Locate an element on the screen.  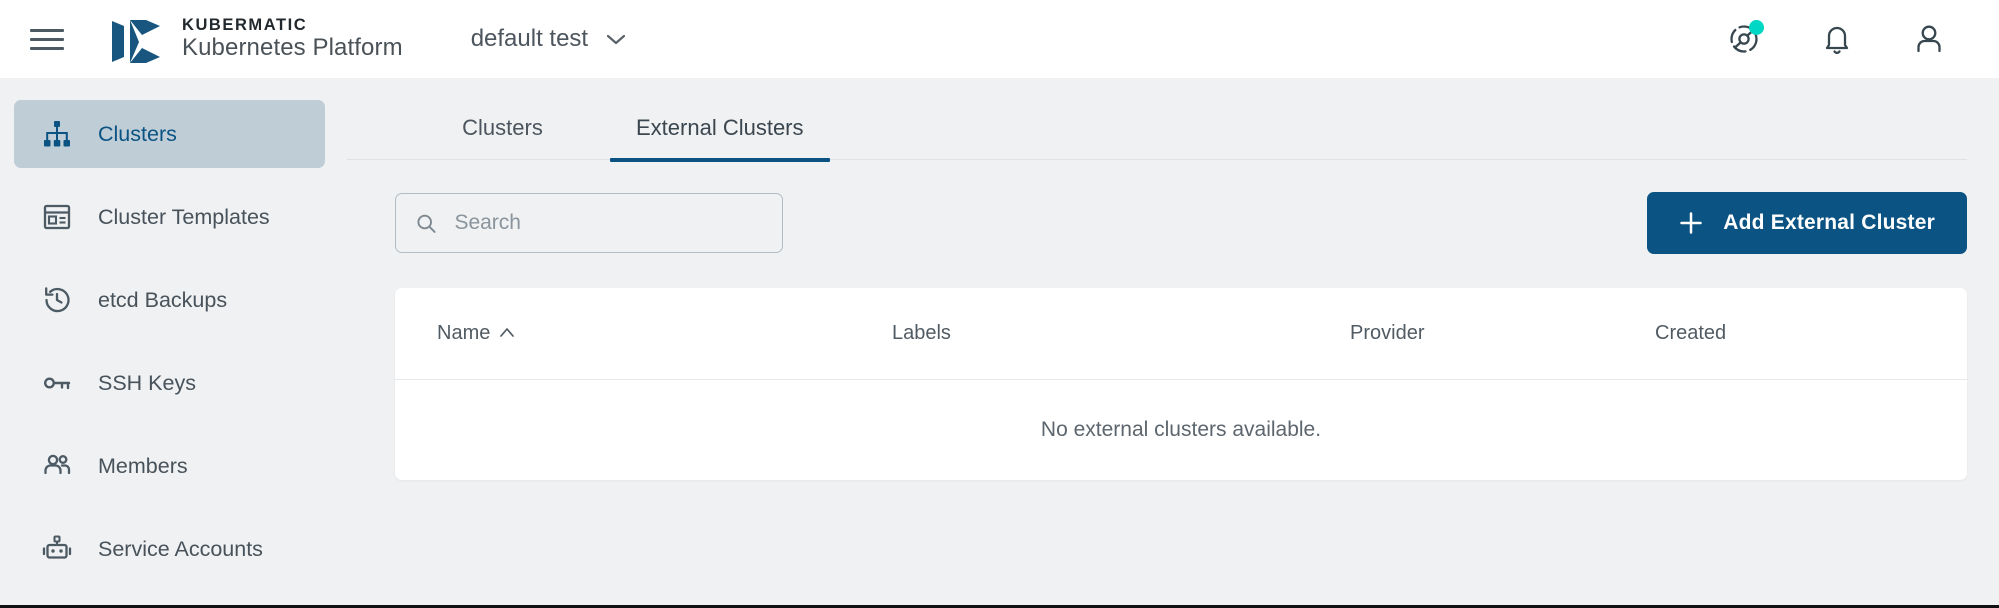
sidebar-item-label: Clusters is located at coordinates (137, 133).